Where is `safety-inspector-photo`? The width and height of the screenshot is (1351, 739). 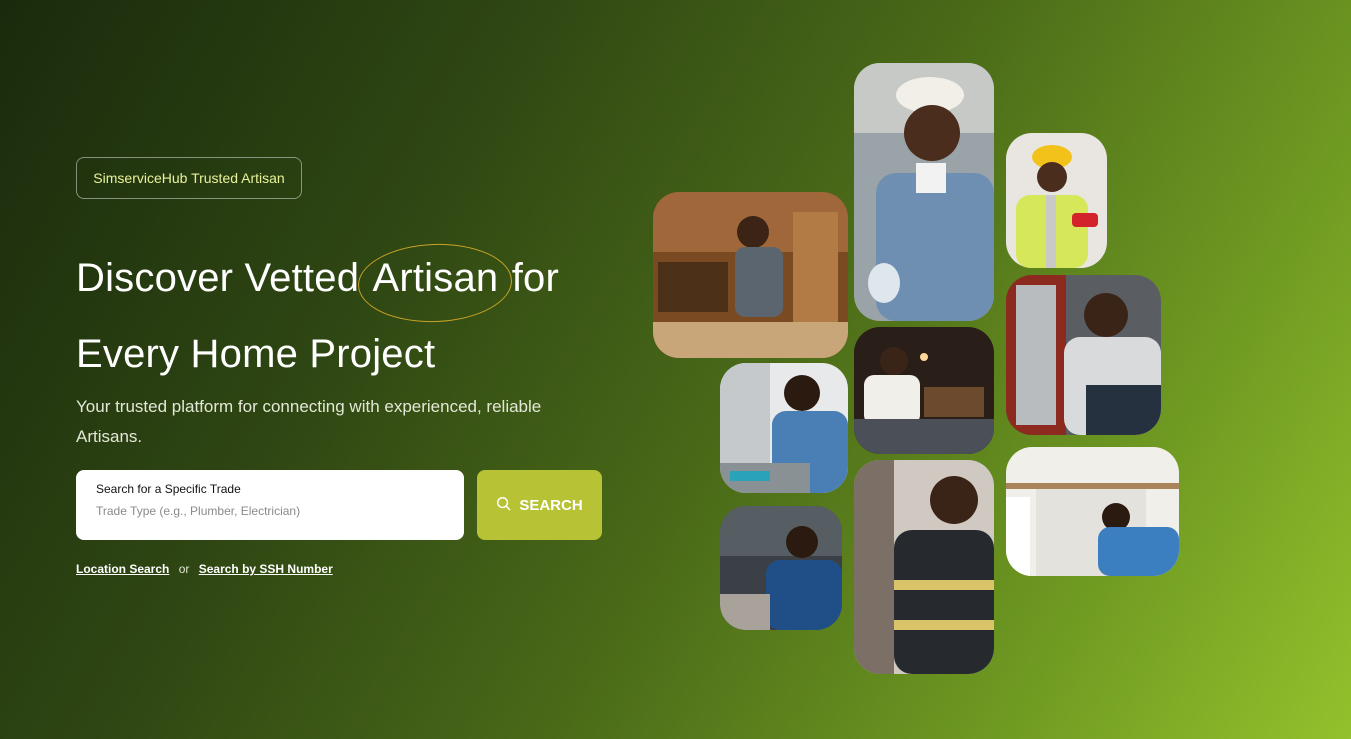
safety-inspector-photo is located at coordinates (1056, 200).